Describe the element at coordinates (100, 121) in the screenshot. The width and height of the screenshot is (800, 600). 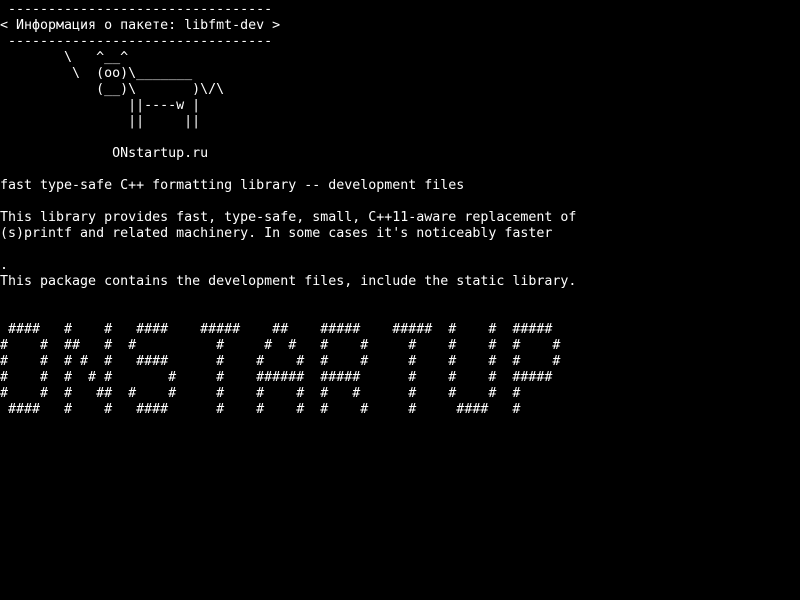
I see `cow-art-line: || ||` at that location.